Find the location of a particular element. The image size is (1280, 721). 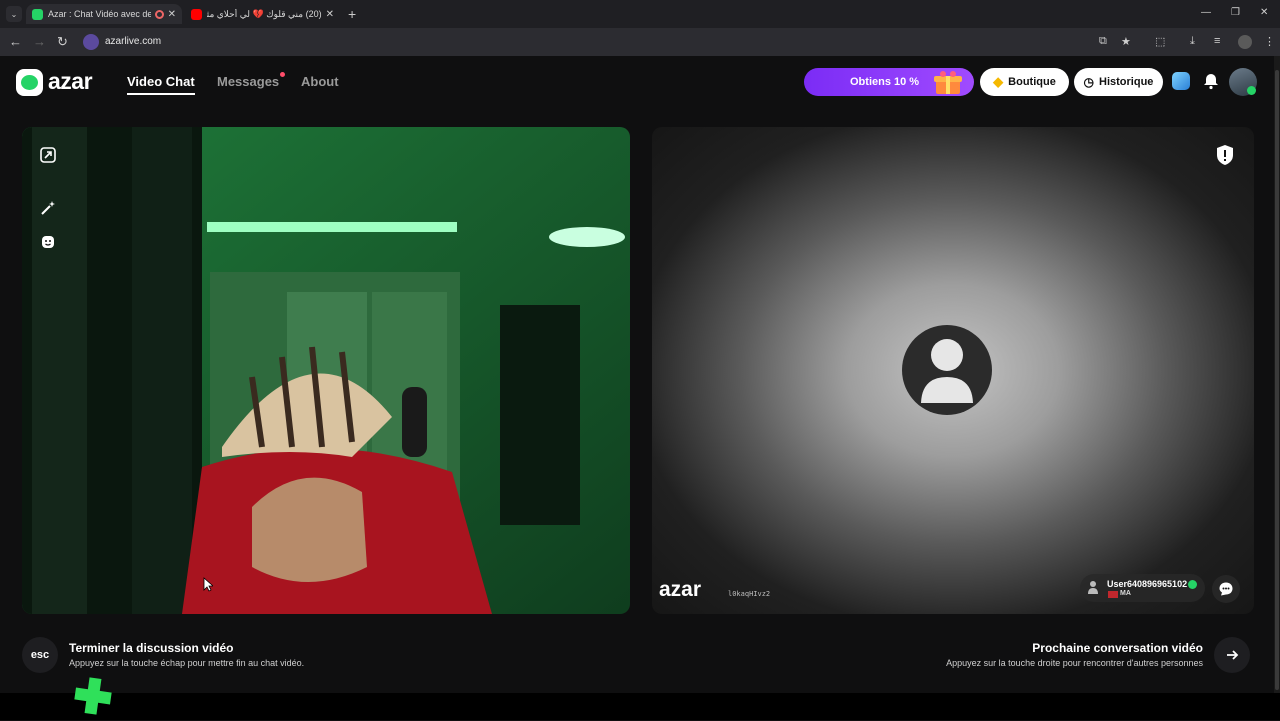

recording-icon is located at coordinates (159, 14).